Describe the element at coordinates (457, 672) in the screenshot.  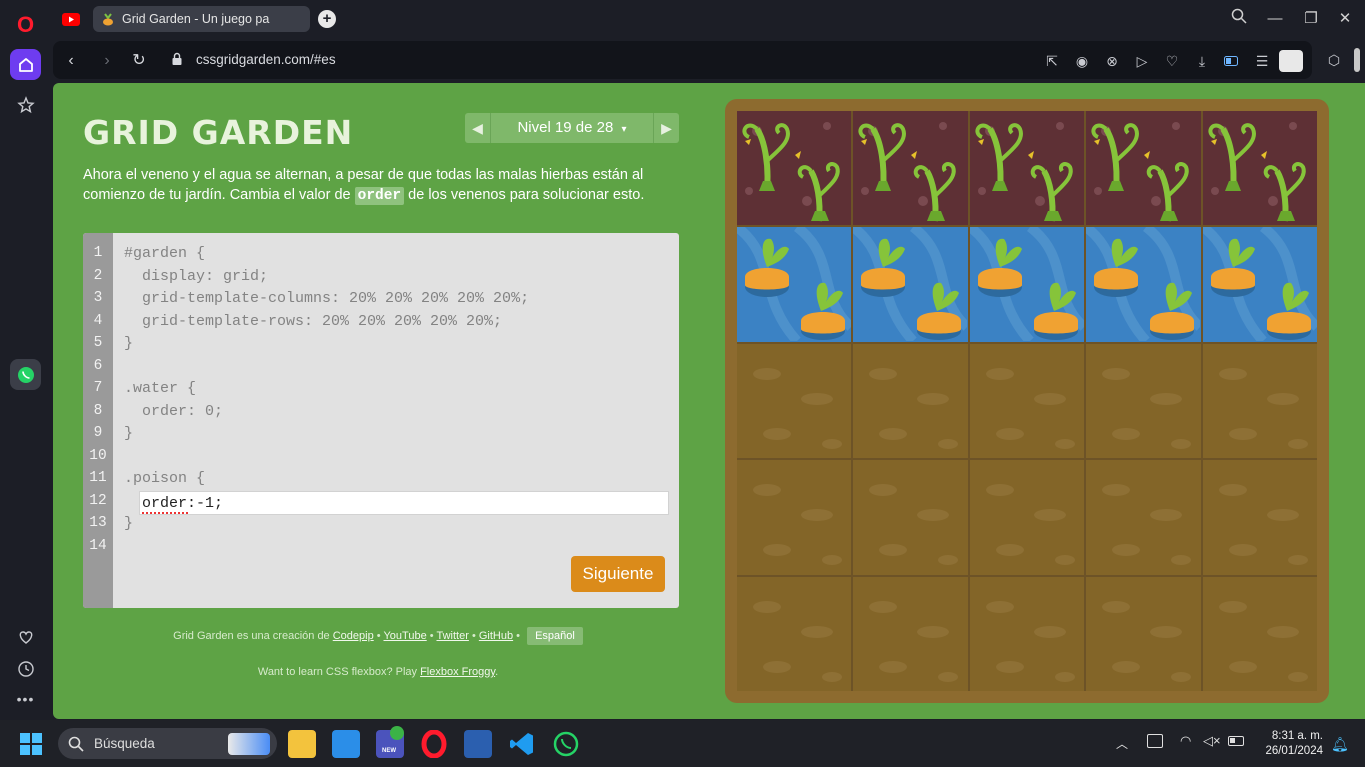
I see `flexbox-froggy-link: Flexbox Froggy` at that location.